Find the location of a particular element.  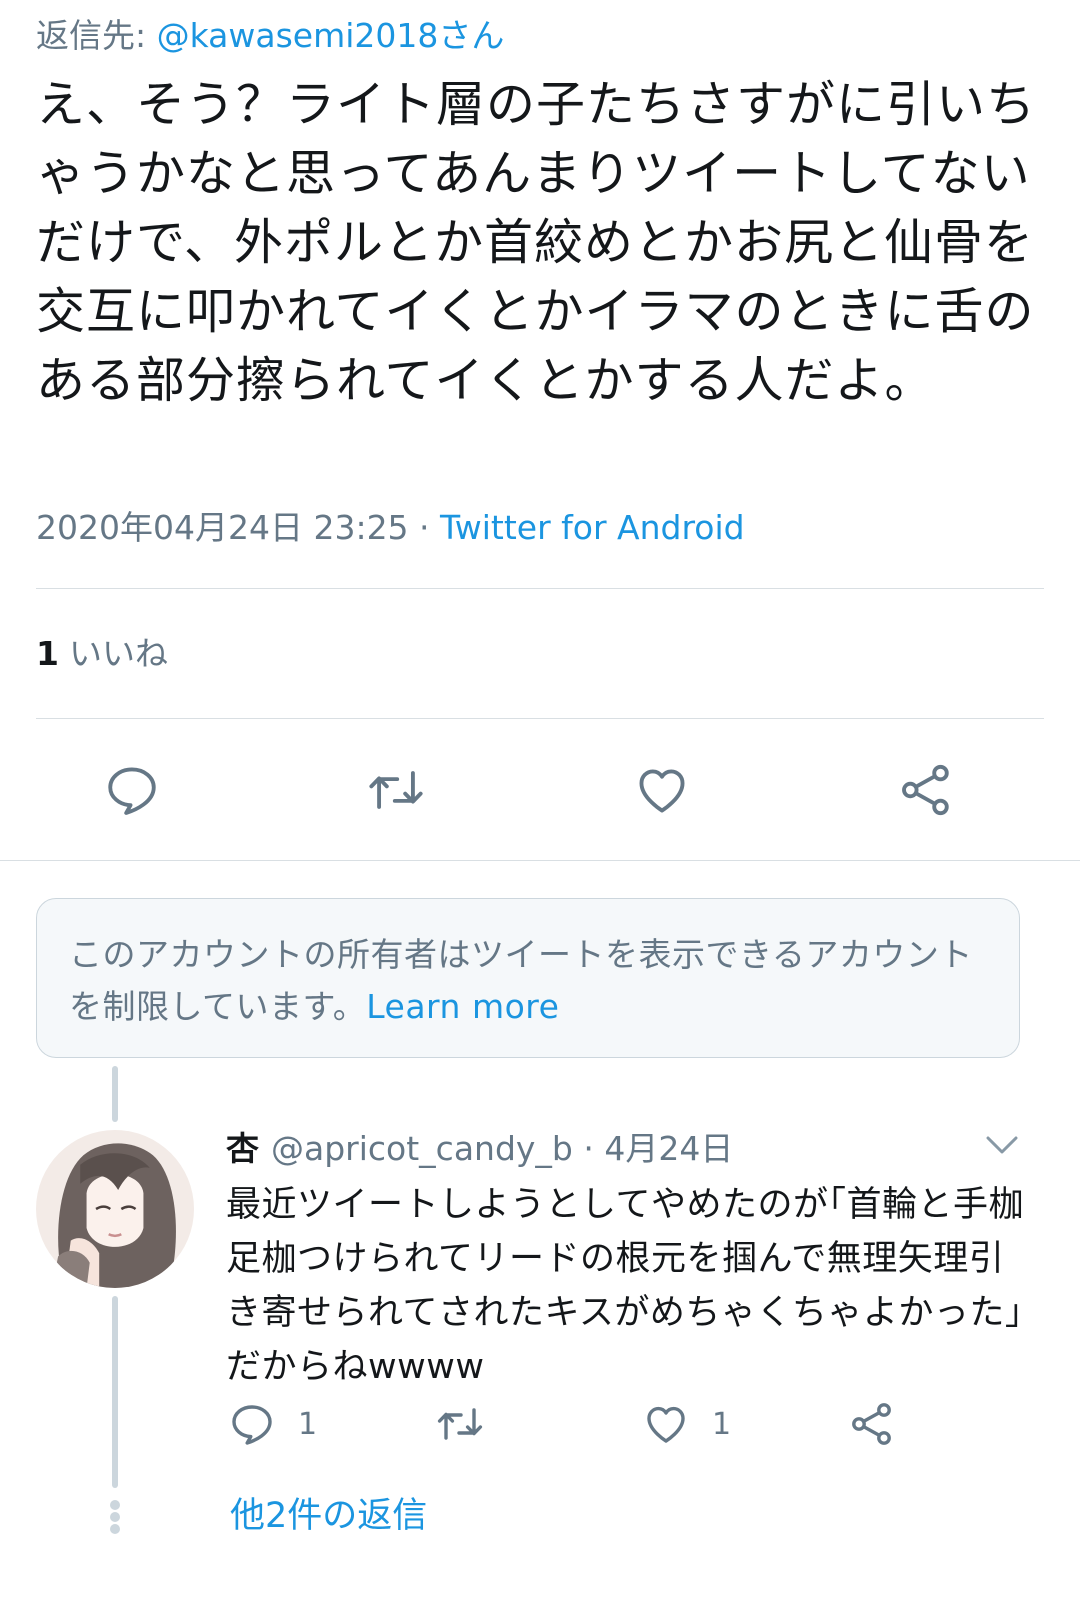

likes-summary: 1 いいね is located at coordinates (102, 654).